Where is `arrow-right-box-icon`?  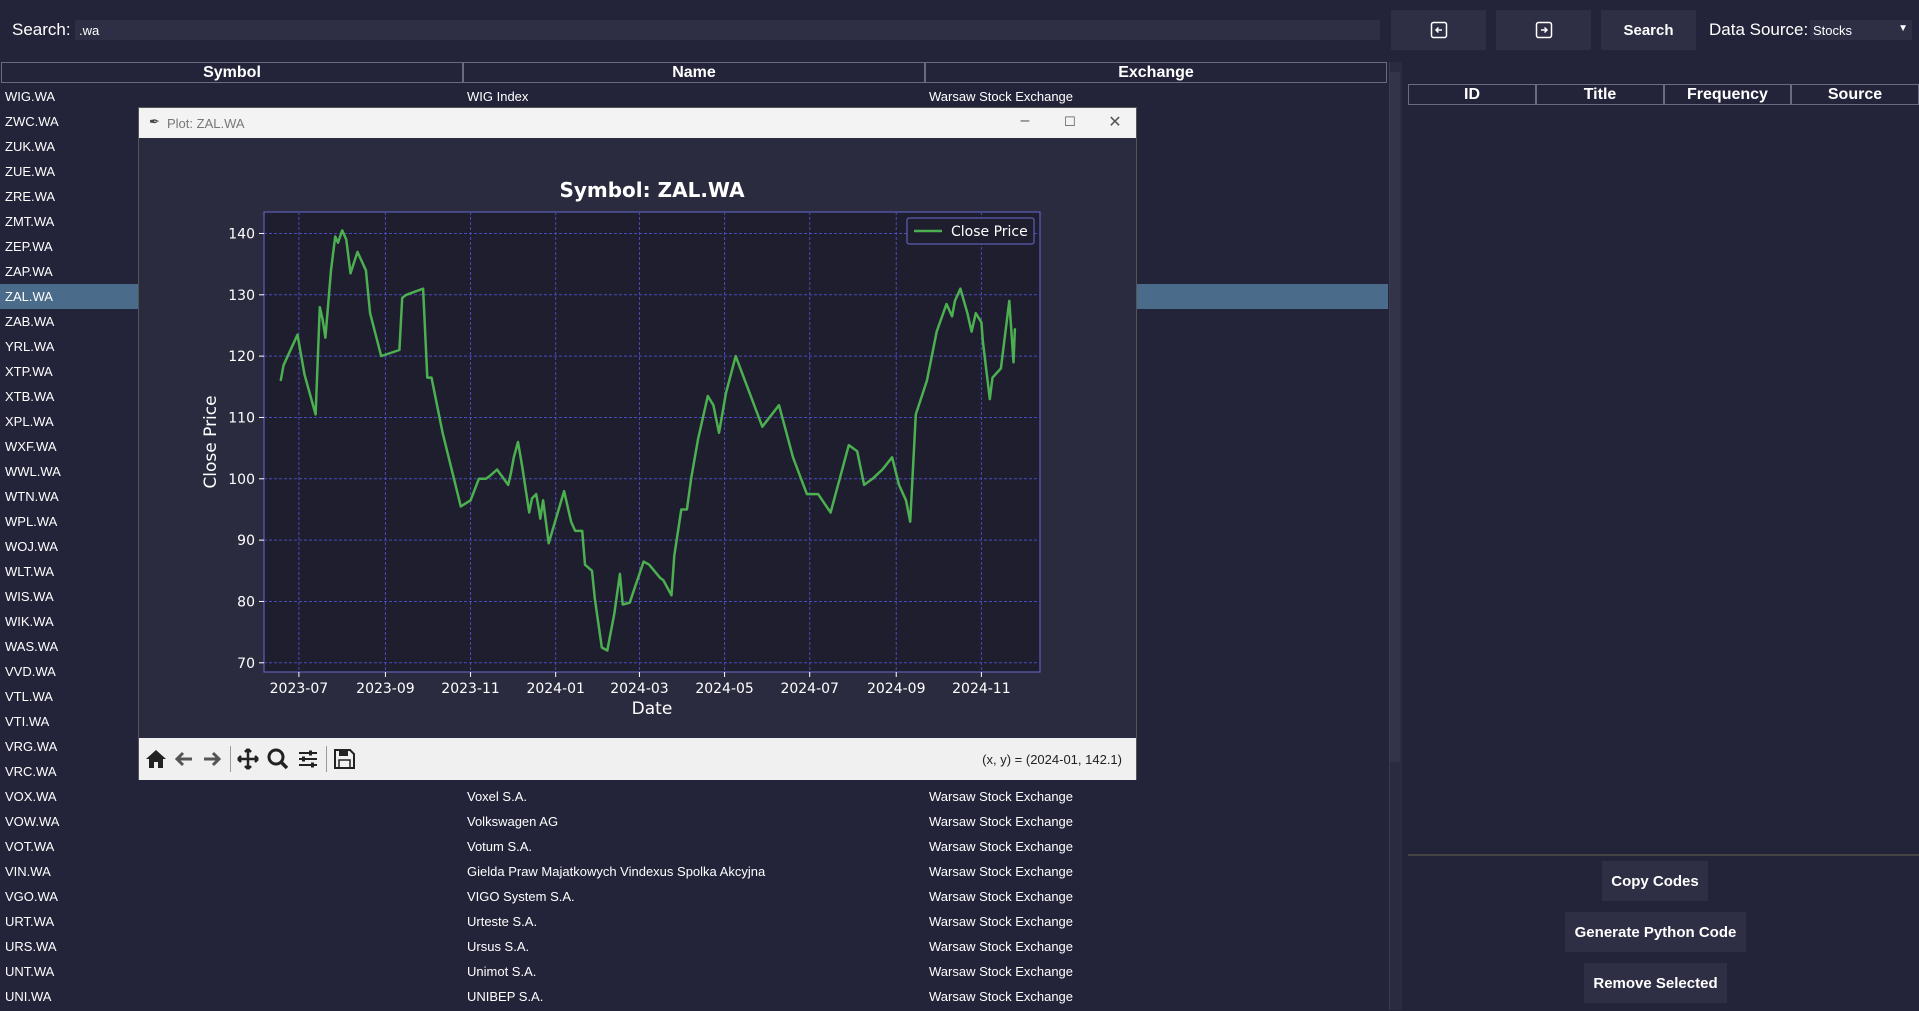
arrow-right-box-icon is located at coordinates (1543, 30).